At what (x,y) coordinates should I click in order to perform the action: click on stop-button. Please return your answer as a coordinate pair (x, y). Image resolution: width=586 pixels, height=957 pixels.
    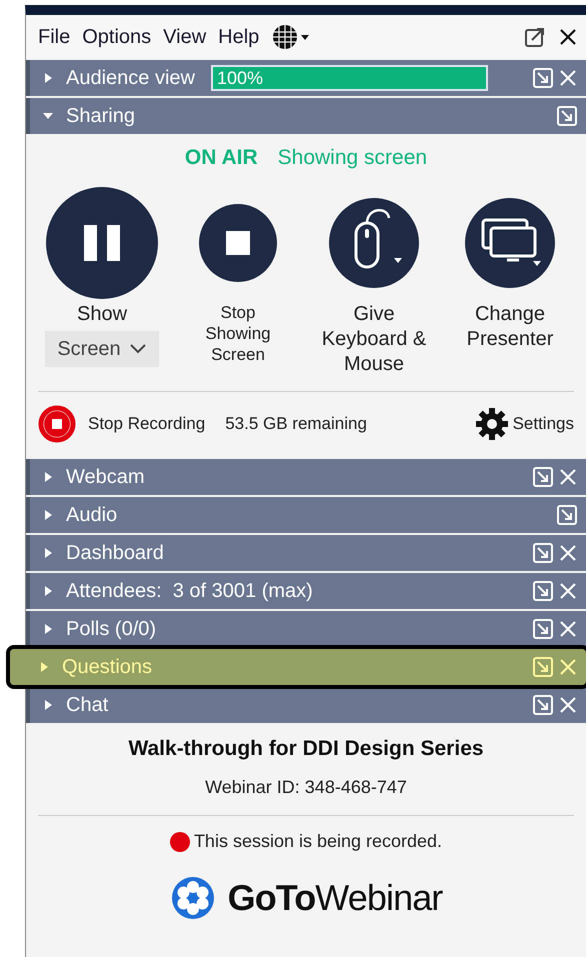
    Looking at the image, I should click on (238, 243).